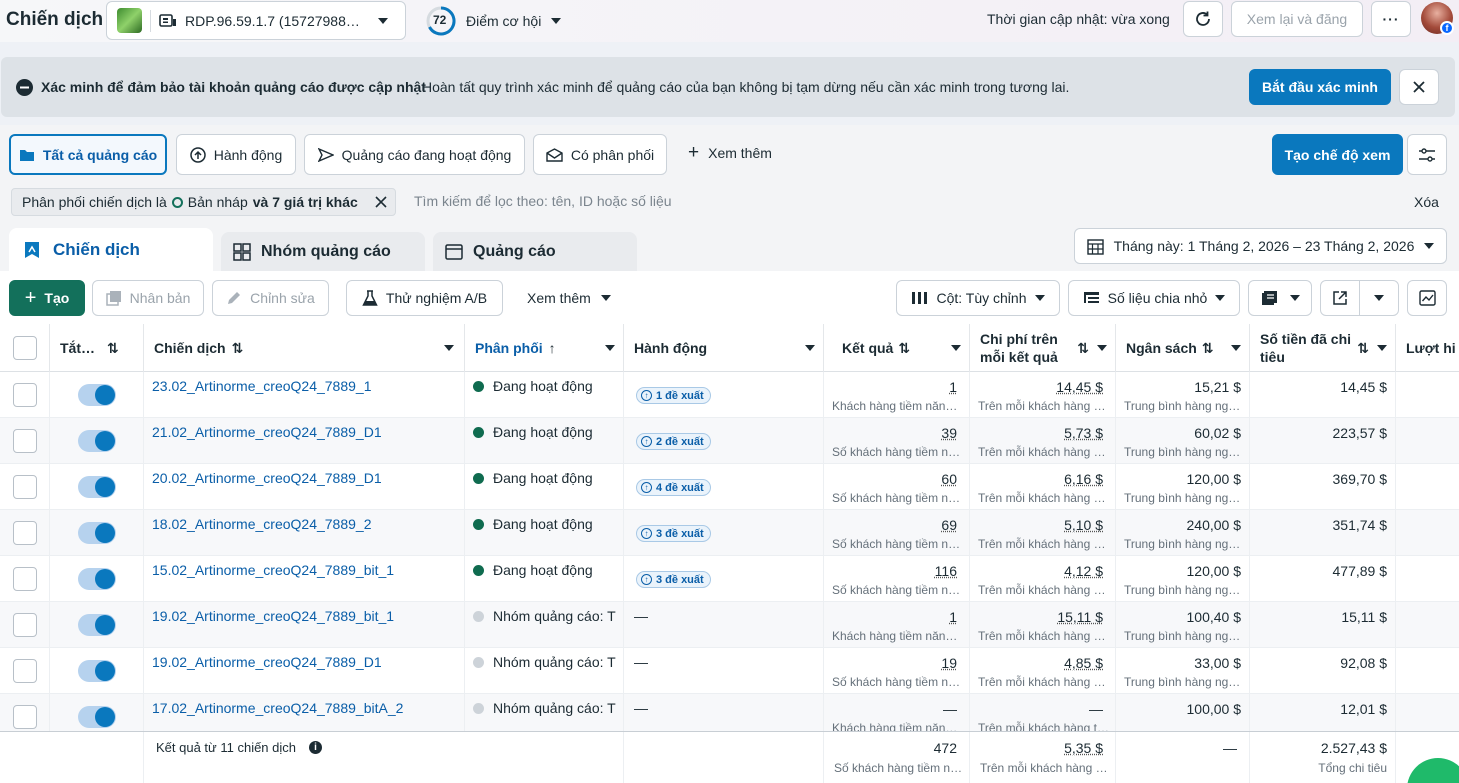 Image resolution: width=1459 pixels, height=783 pixels. Describe the element at coordinates (478, 386) in the screenshot. I see `status-dot-icon` at that location.